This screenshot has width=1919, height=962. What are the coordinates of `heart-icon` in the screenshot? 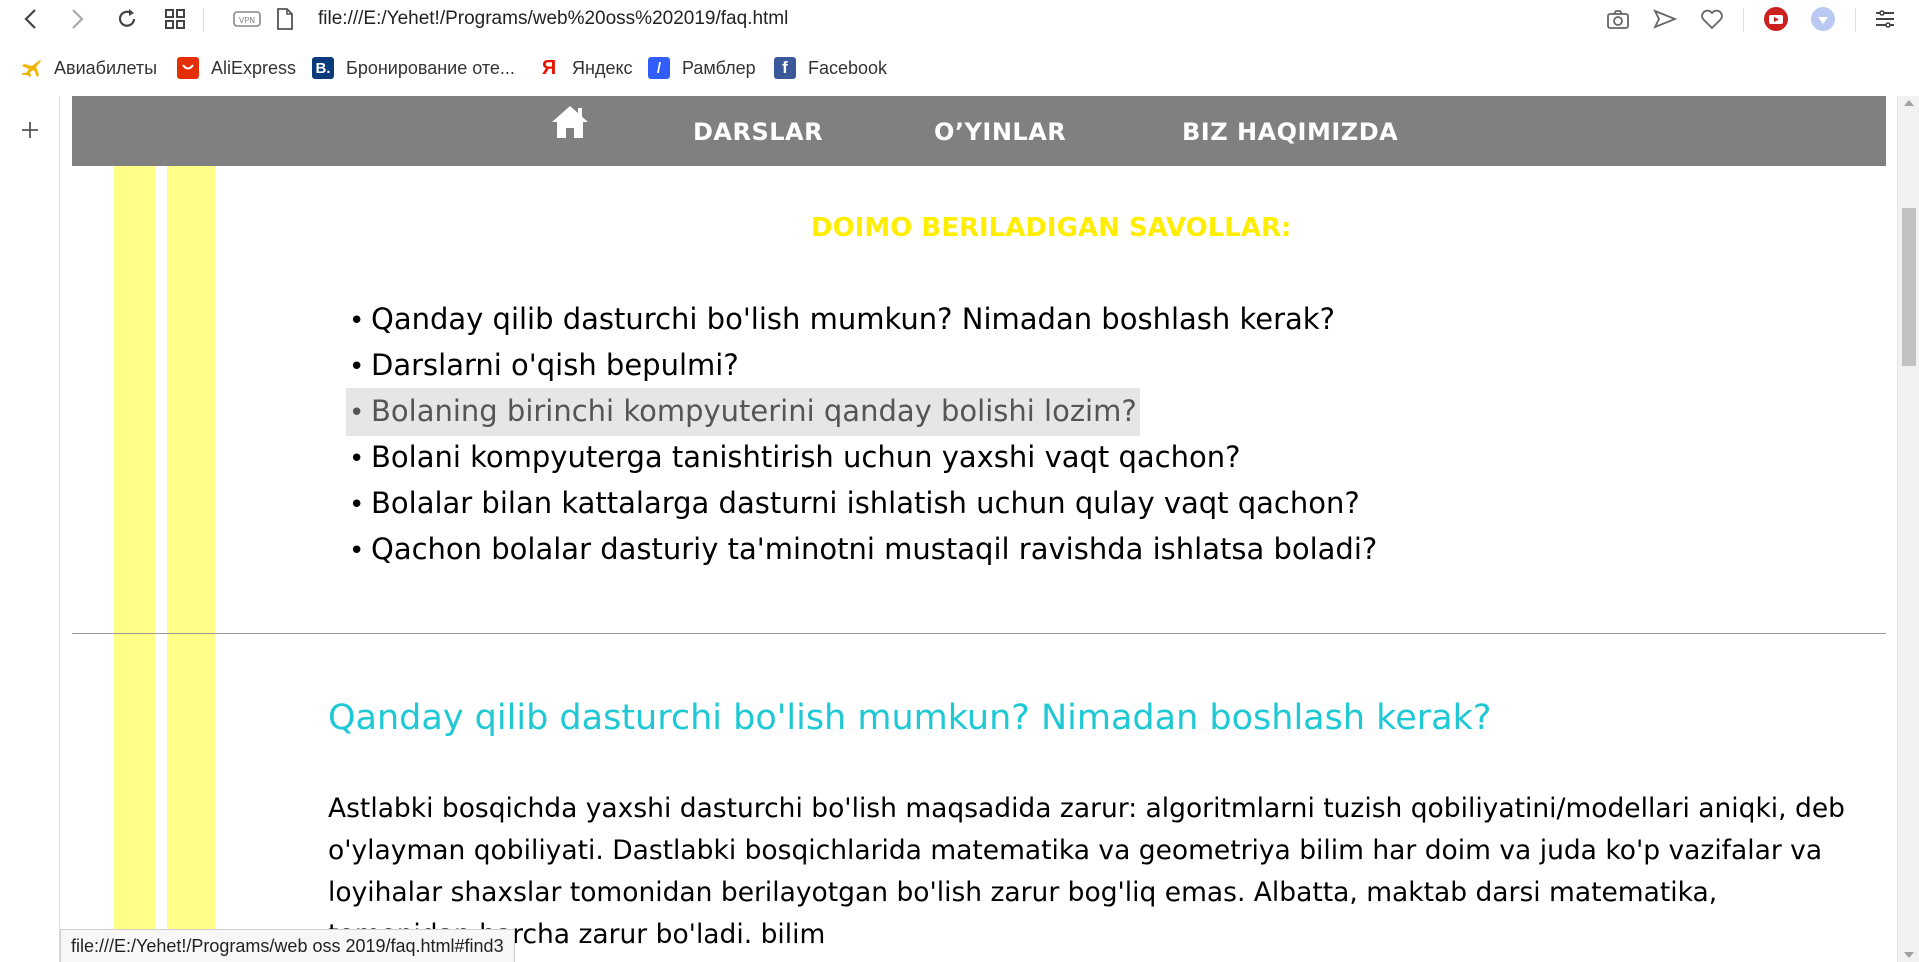 It's located at (1712, 19).